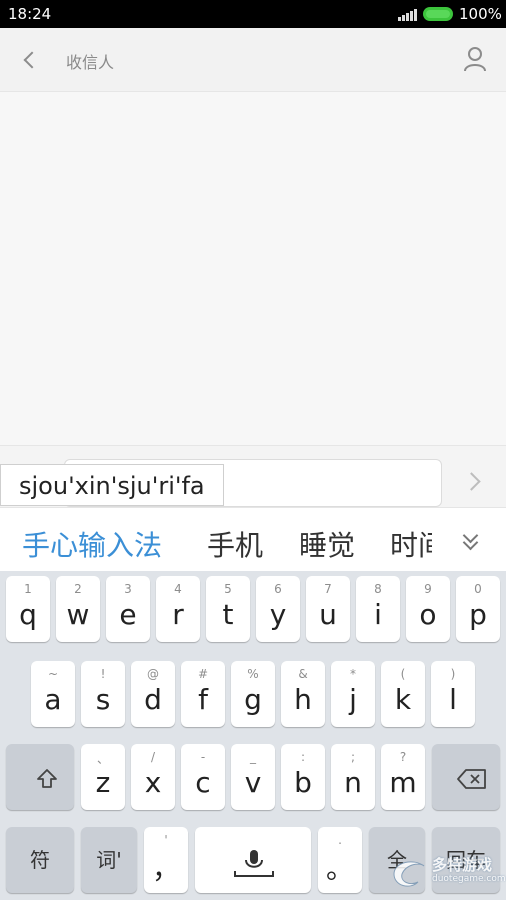  Describe the element at coordinates (403, 674) in the screenshot. I see `key-hint: (` at that location.